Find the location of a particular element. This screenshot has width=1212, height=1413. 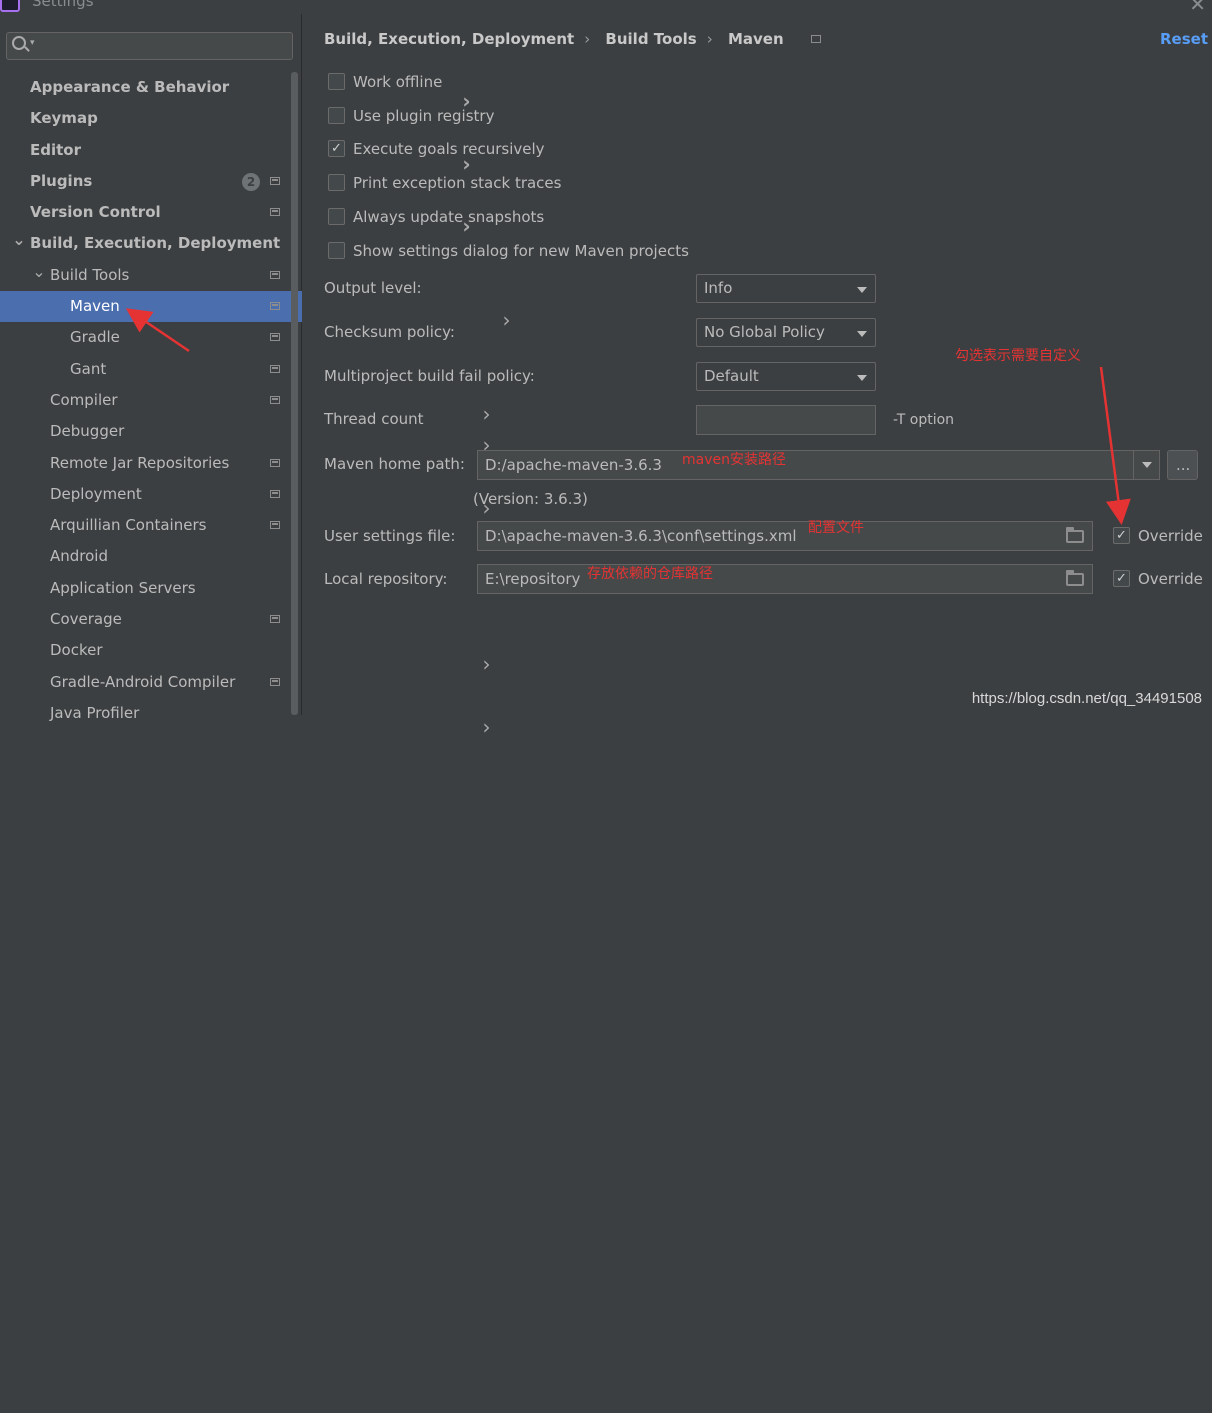

sidebar-item-editor: Editor is located at coordinates (151, 150).